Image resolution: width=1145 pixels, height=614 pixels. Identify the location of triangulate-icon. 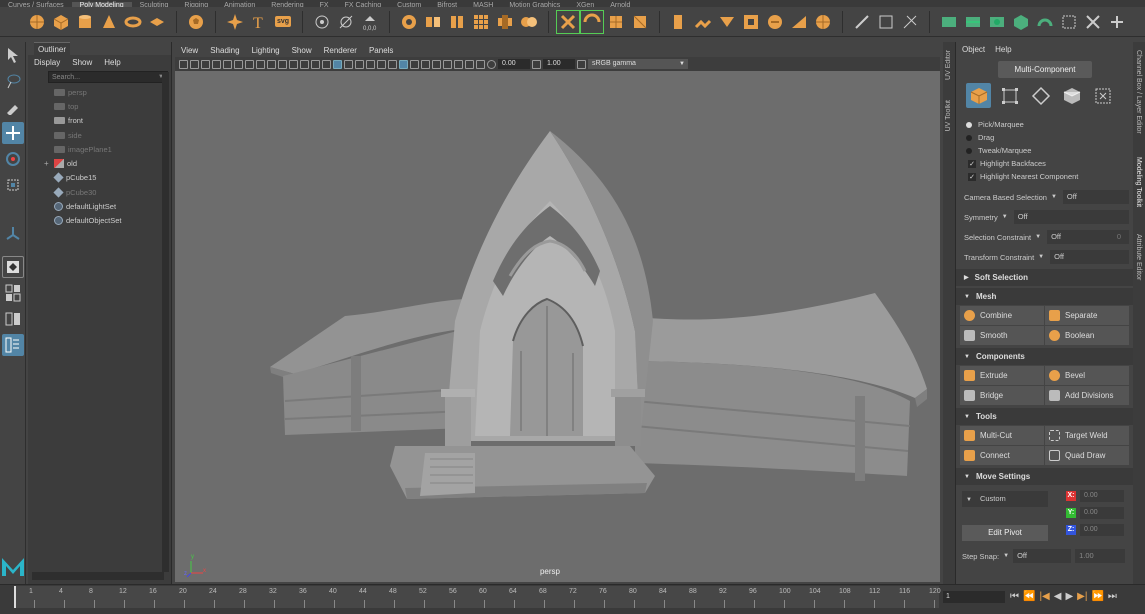
(640, 22).